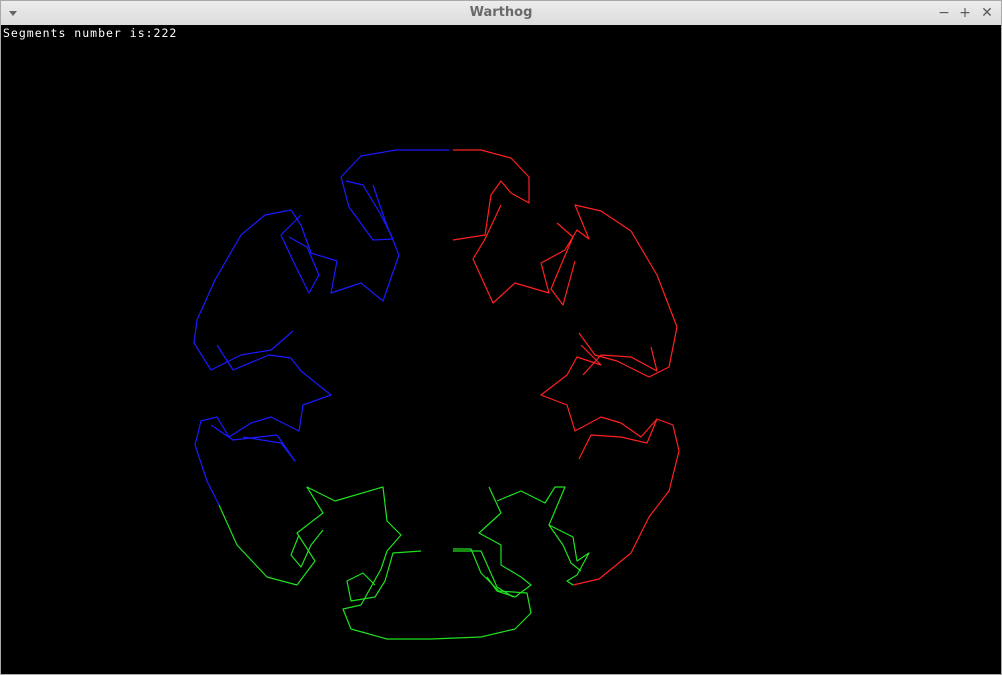 Image resolution: width=1002 pixels, height=675 pixels. Describe the element at coordinates (618, 439) in the screenshot. I see `right-inner-2-segment` at that location.